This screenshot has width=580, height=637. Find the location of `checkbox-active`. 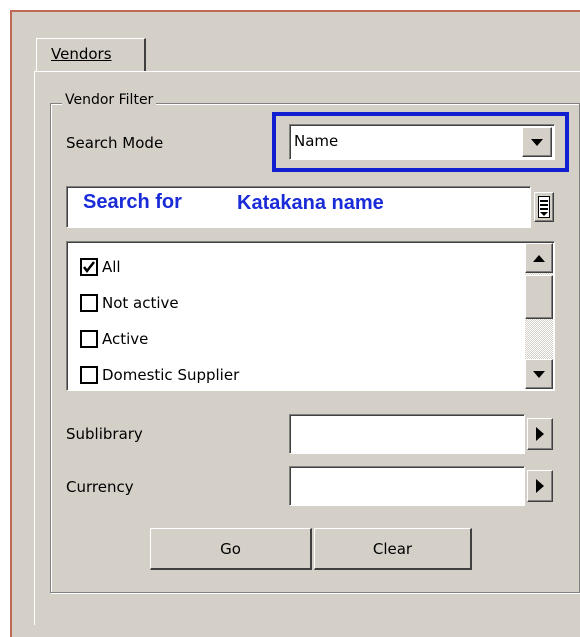

checkbox-active is located at coordinates (89, 339).